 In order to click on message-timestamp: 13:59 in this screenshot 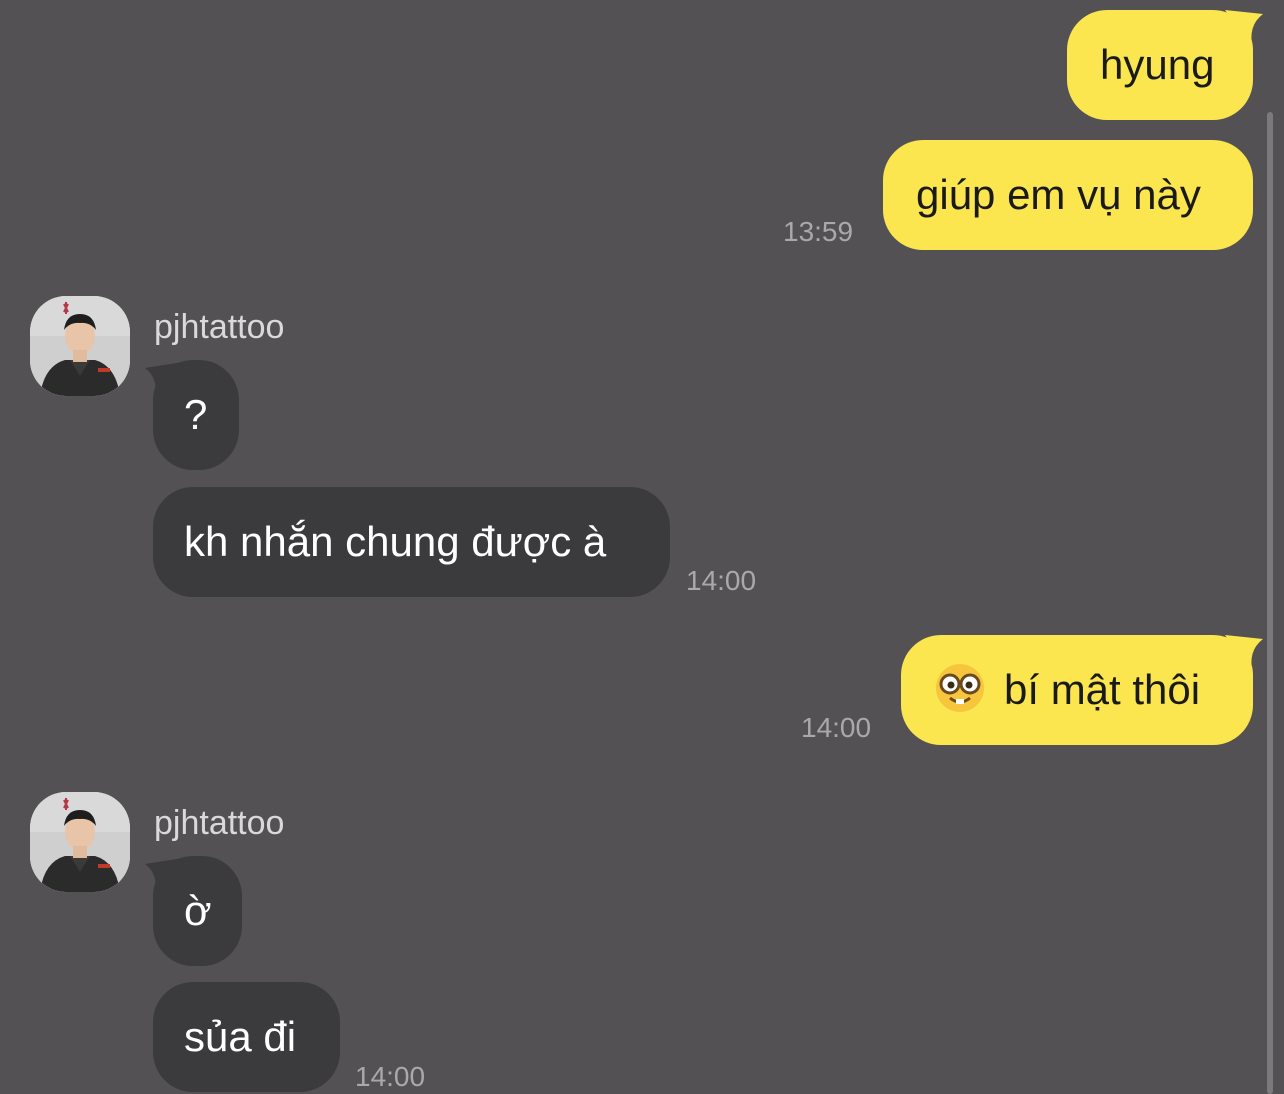, I will do `click(818, 231)`.